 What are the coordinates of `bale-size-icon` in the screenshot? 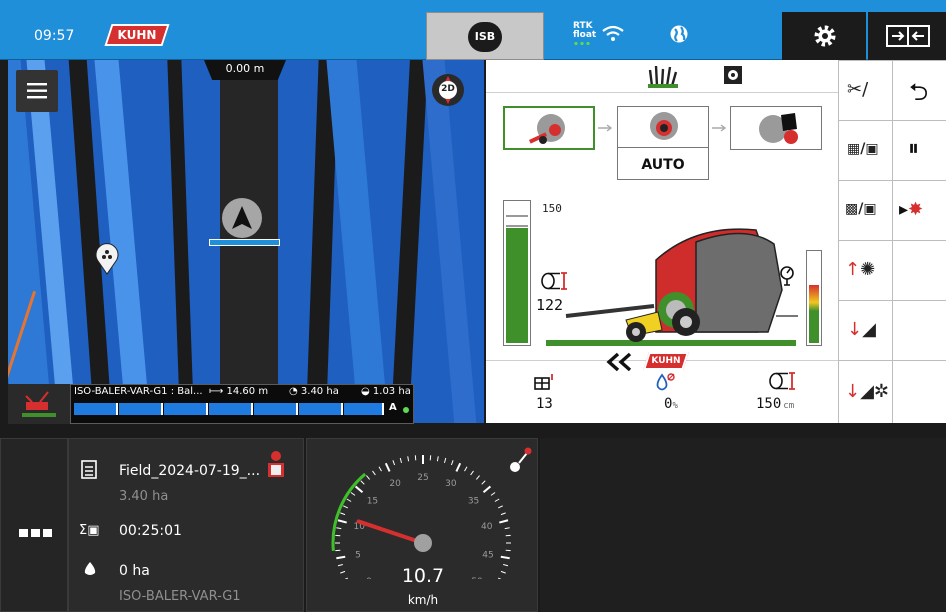 It's located at (782, 381).